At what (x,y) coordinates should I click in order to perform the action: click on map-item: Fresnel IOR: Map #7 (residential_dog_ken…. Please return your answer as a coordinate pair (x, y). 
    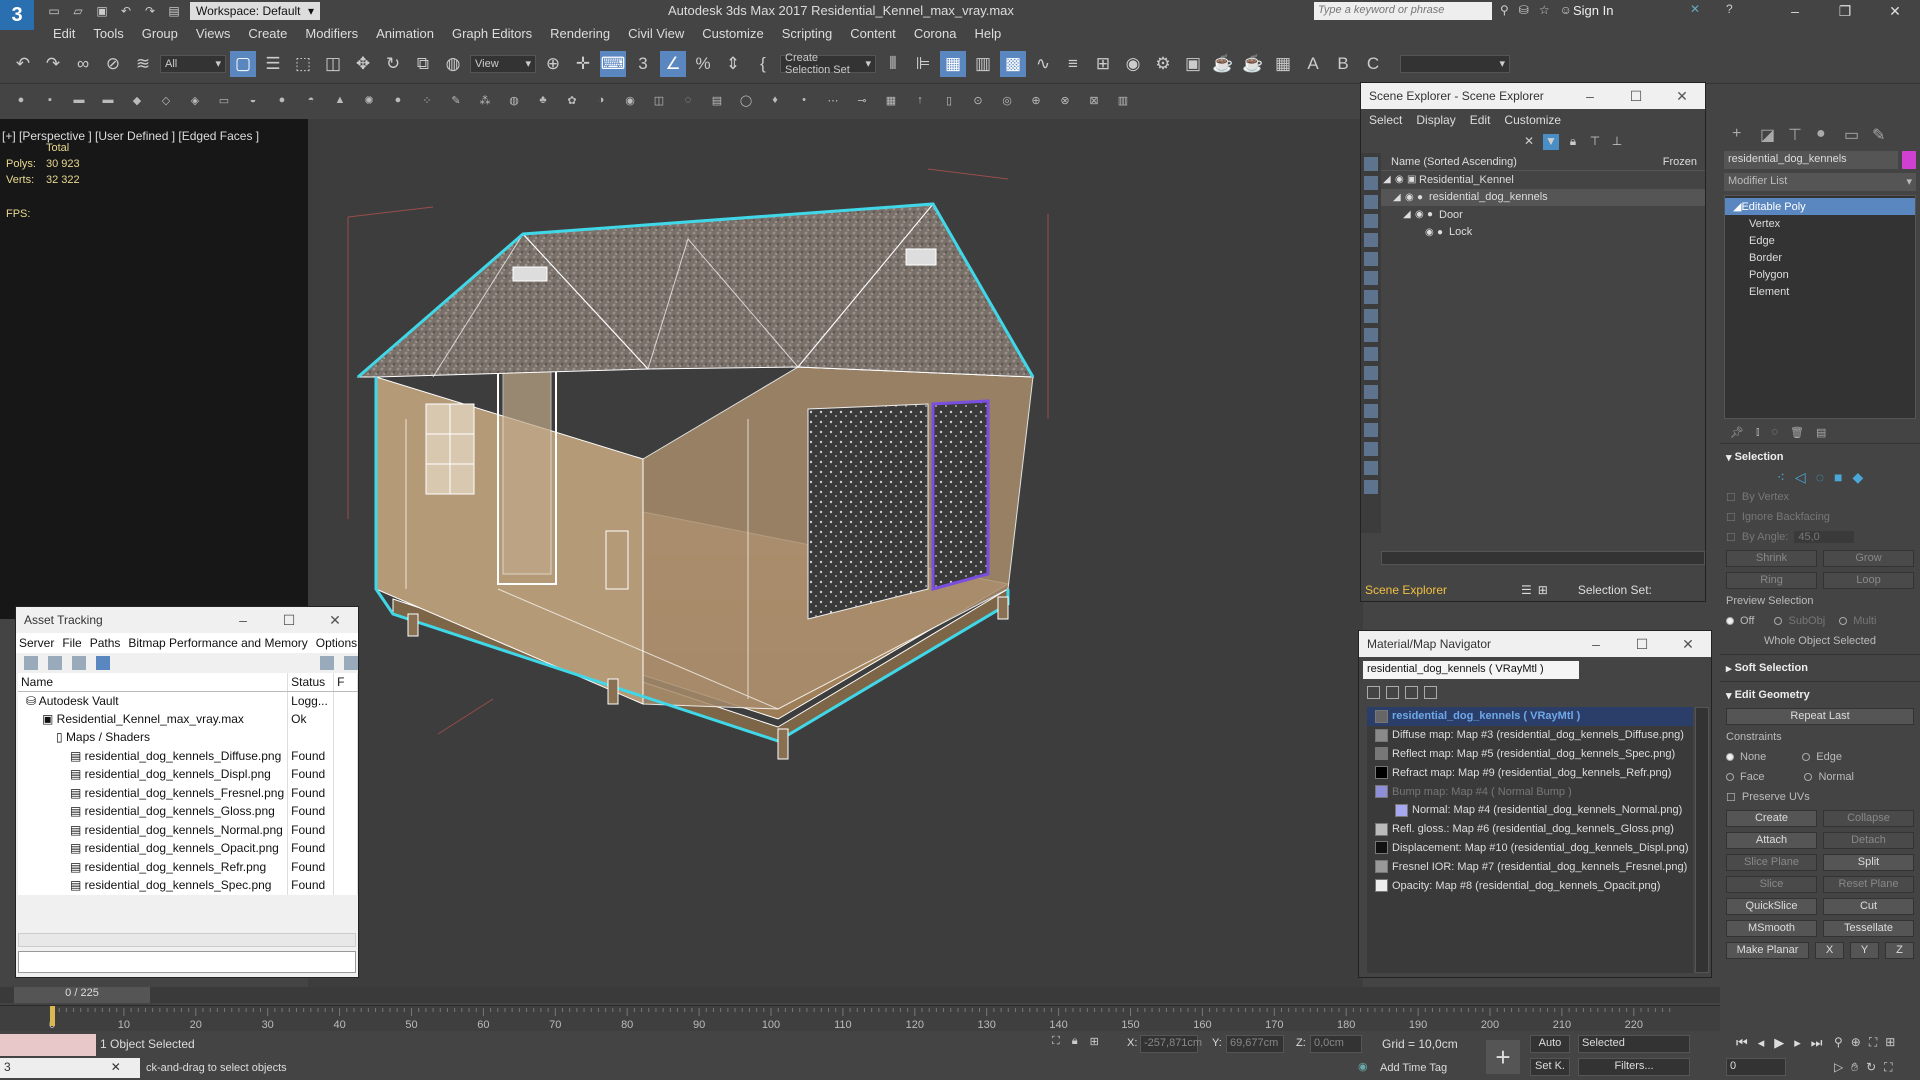
    Looking at the image, I should click on (1530, 866).